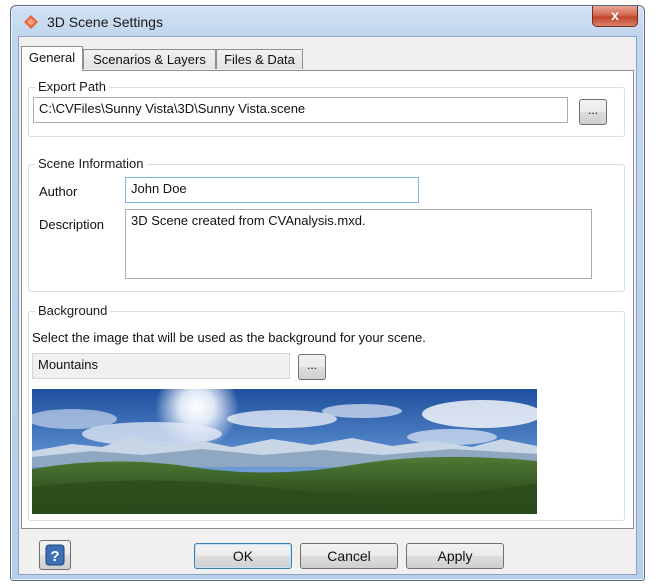 The height and width of the screenshot is (586, 657). I want to click on ok-button: OK, so click(243, 556).